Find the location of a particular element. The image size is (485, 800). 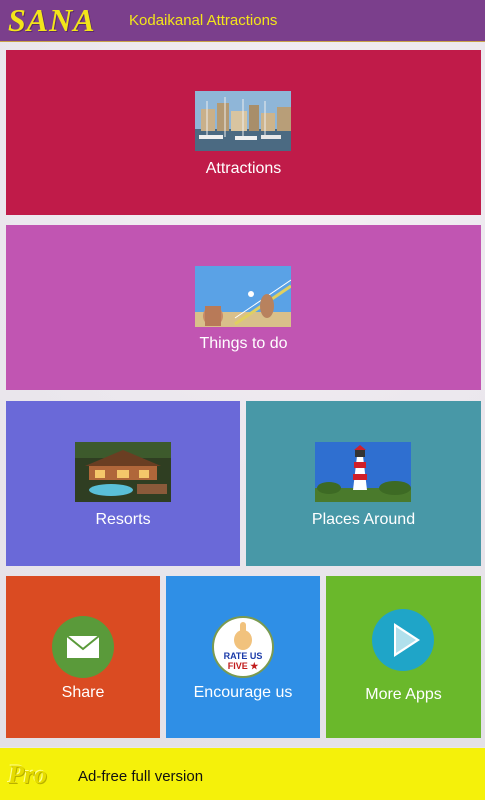

more-apps-tile: More Apps is located at coordinates (403, 657).